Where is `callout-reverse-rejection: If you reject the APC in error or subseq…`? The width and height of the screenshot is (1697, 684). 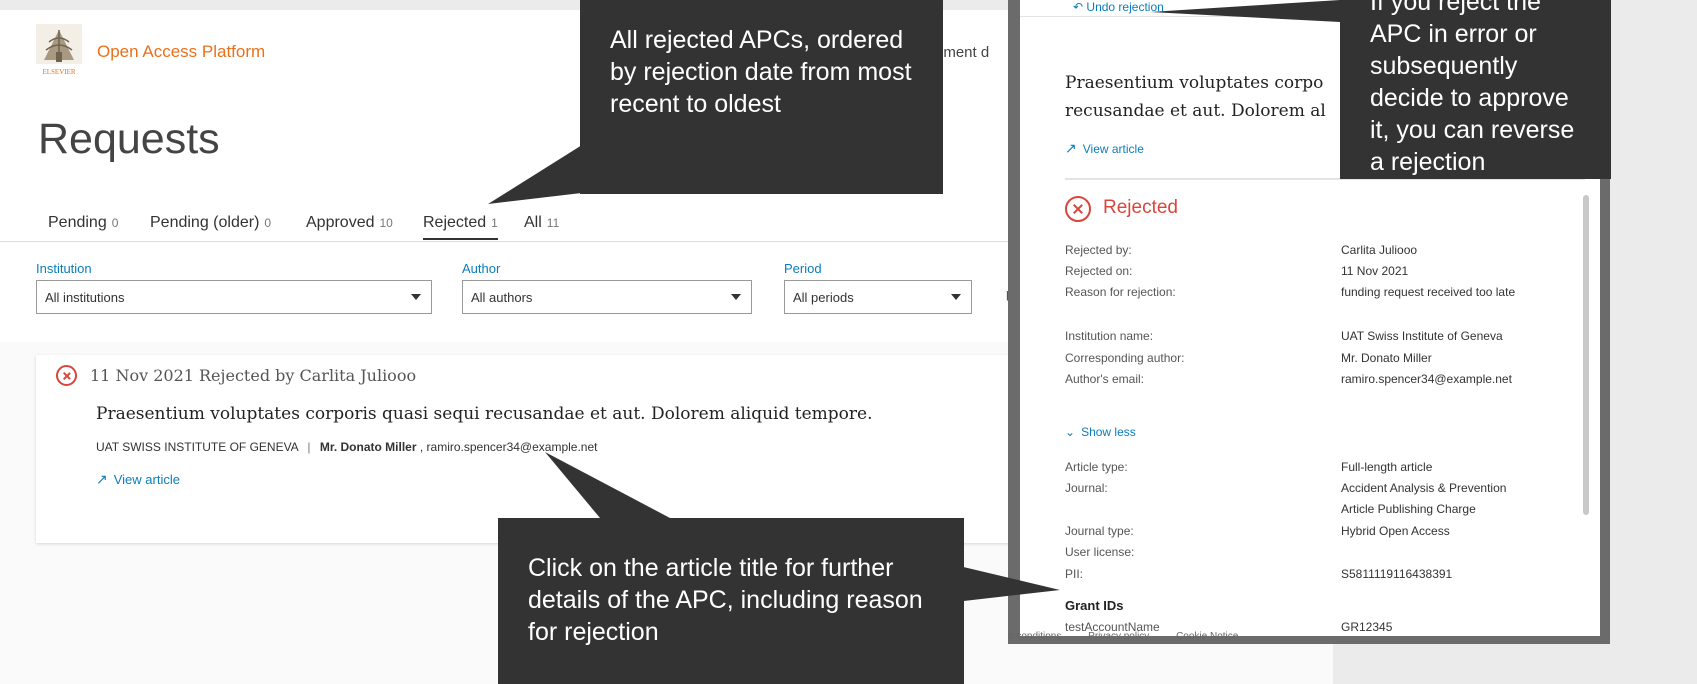
callout-reverse-rejection: If you reject the APC in error or subseq… is located at coordinates (1475, 89).